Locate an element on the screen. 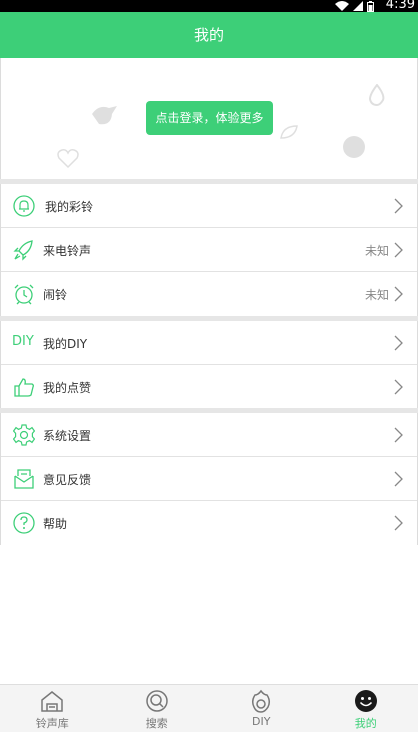  menu-item-my-ringback: 我的彩铃 is located at coordinates (209, 206).